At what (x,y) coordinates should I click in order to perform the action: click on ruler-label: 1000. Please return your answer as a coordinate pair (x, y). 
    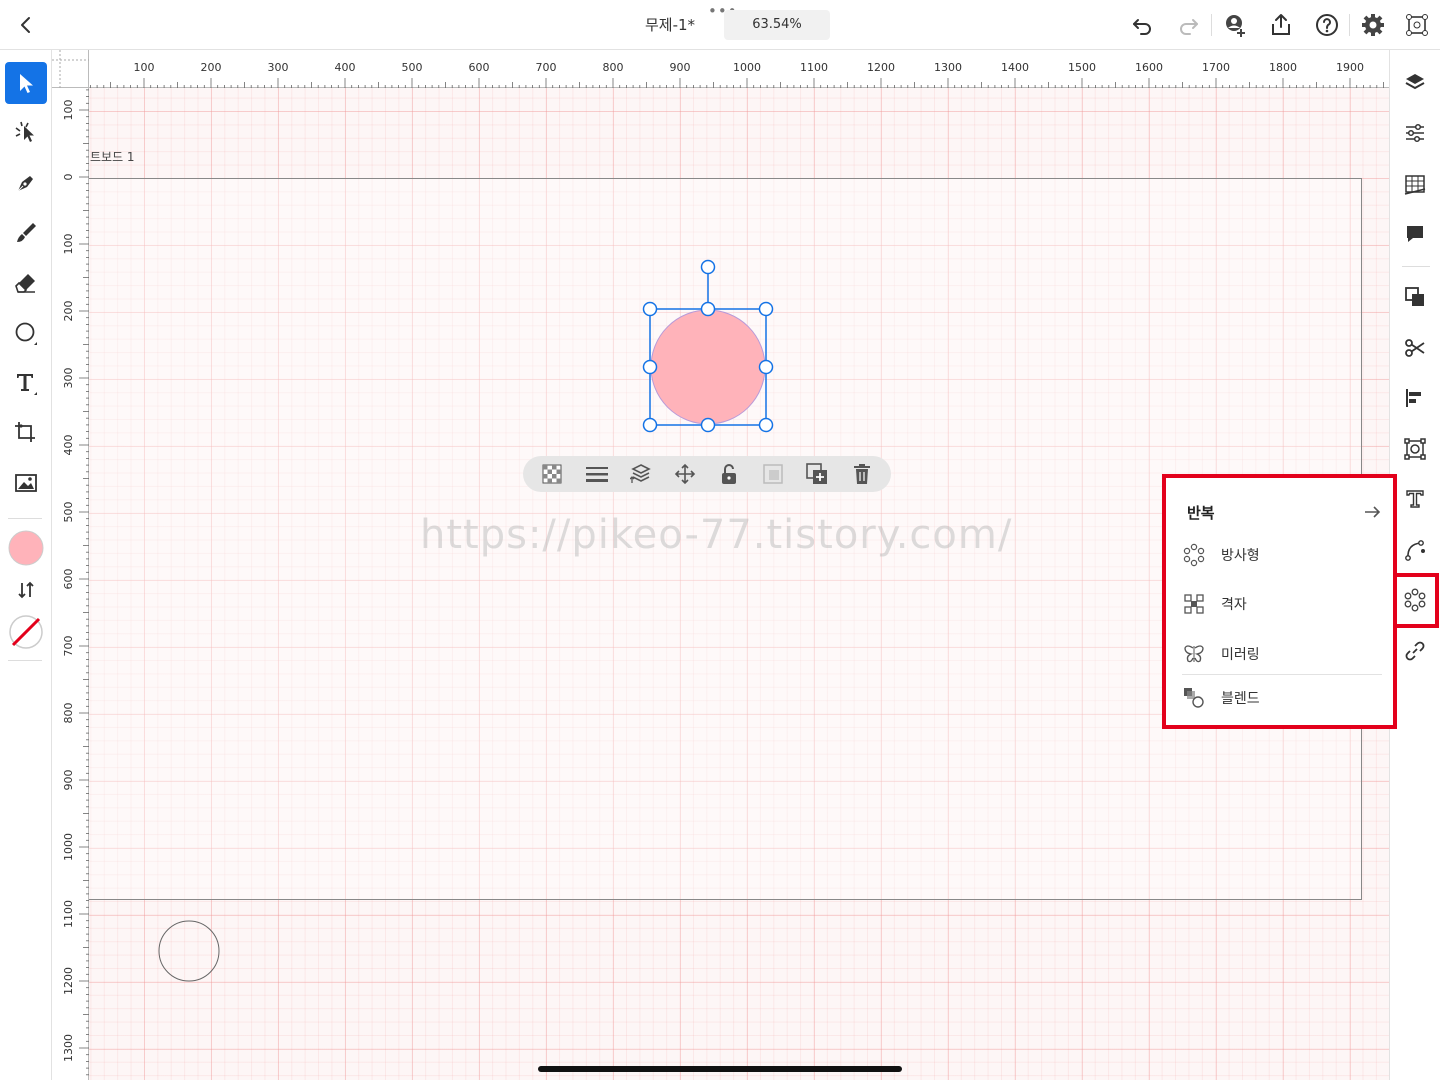
    Looking at the image, I should click on (68, 847).